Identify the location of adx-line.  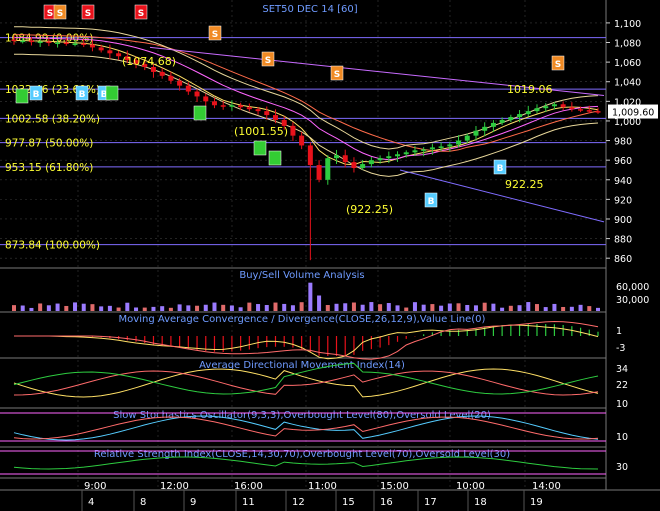
(306, 383).